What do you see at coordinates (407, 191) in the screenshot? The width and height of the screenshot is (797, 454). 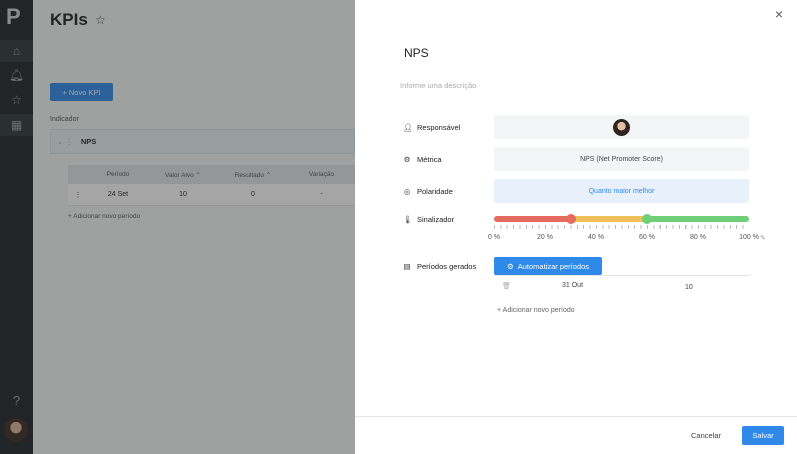 I see `compass-icon: ◎` at bounding box center [407, 191].